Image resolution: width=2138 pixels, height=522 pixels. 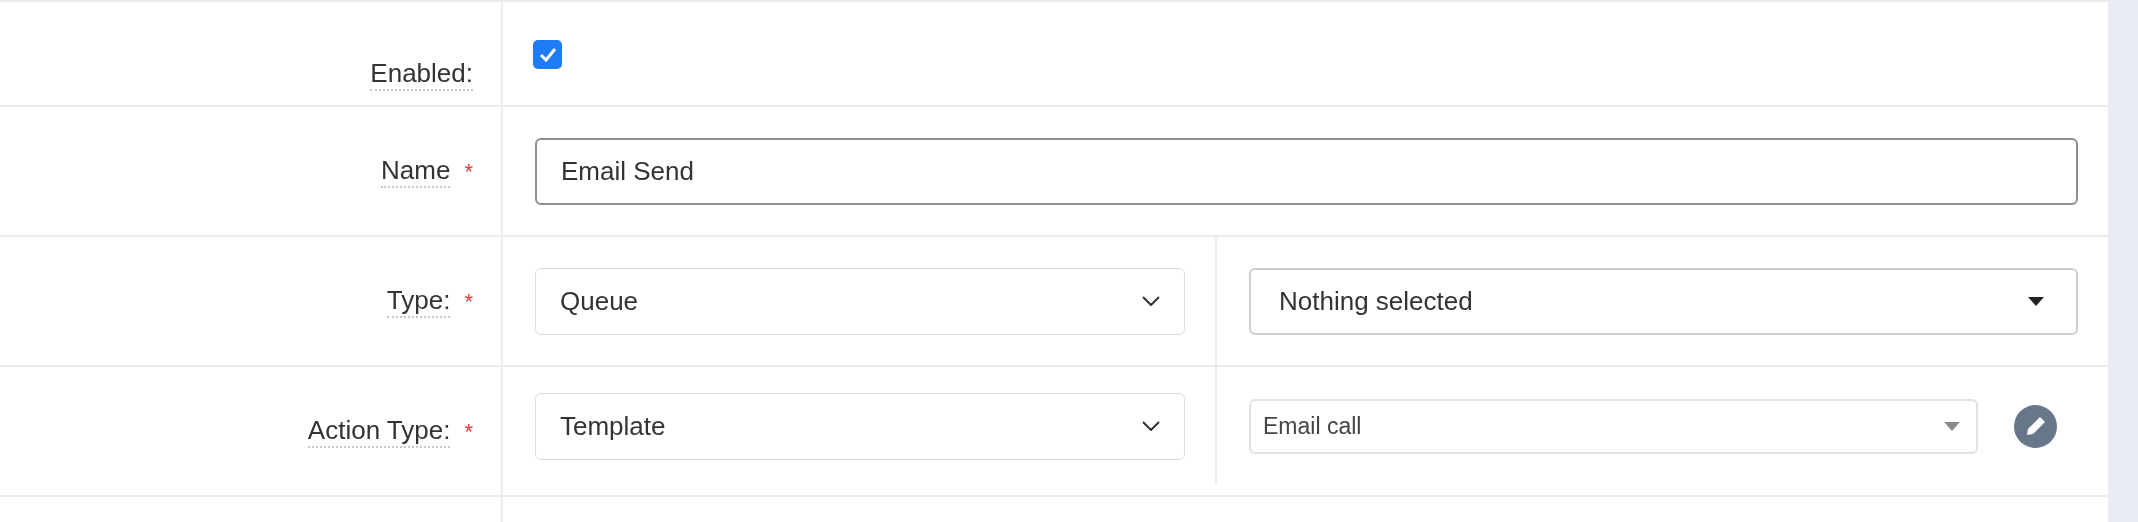 What do you see at coordinates (860, 301) in the screenshot?
I see `select-field: Queue` at bounding box center [860, 301].